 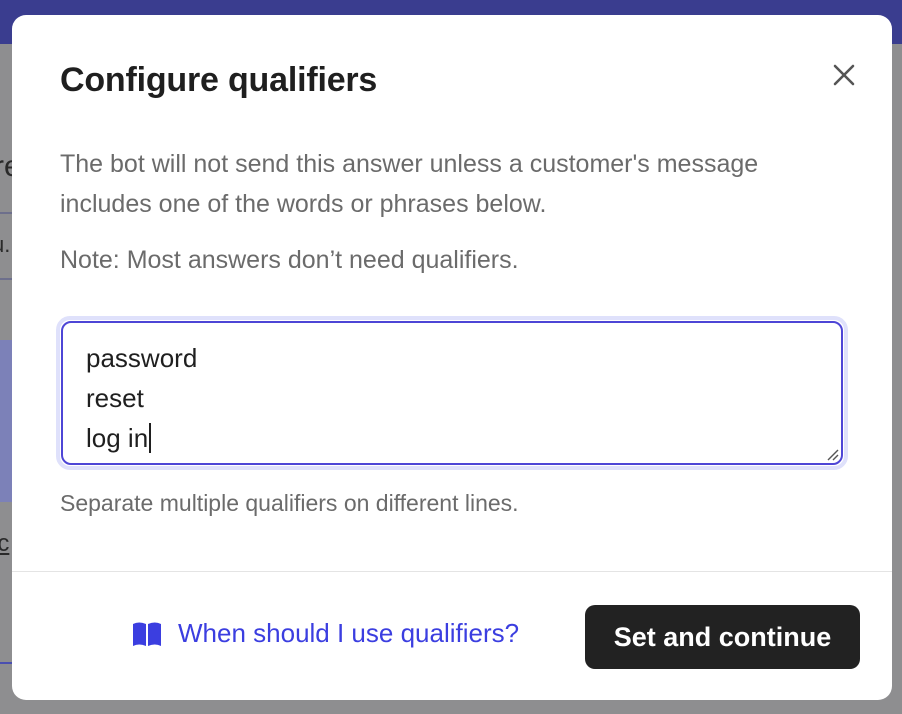 I want to click on close-button, so click(x=844, y=75).